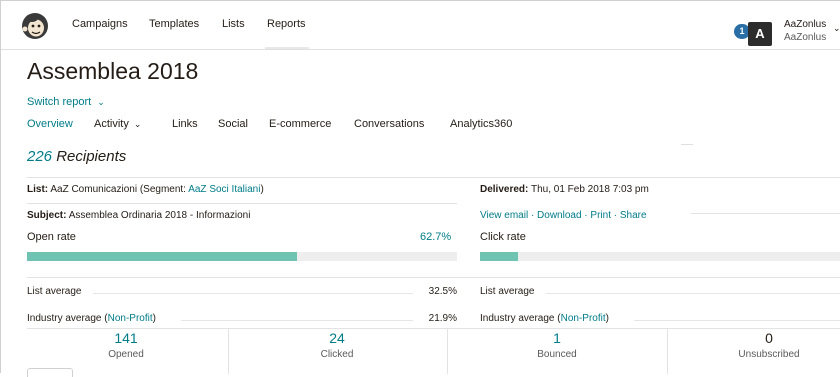 The height and width of the screenshot is (377, 840). What do you see at coordinates (337, 338) in the screenshot?
I see `stat-clicked-value: 24` at bounding box center [337, 338].